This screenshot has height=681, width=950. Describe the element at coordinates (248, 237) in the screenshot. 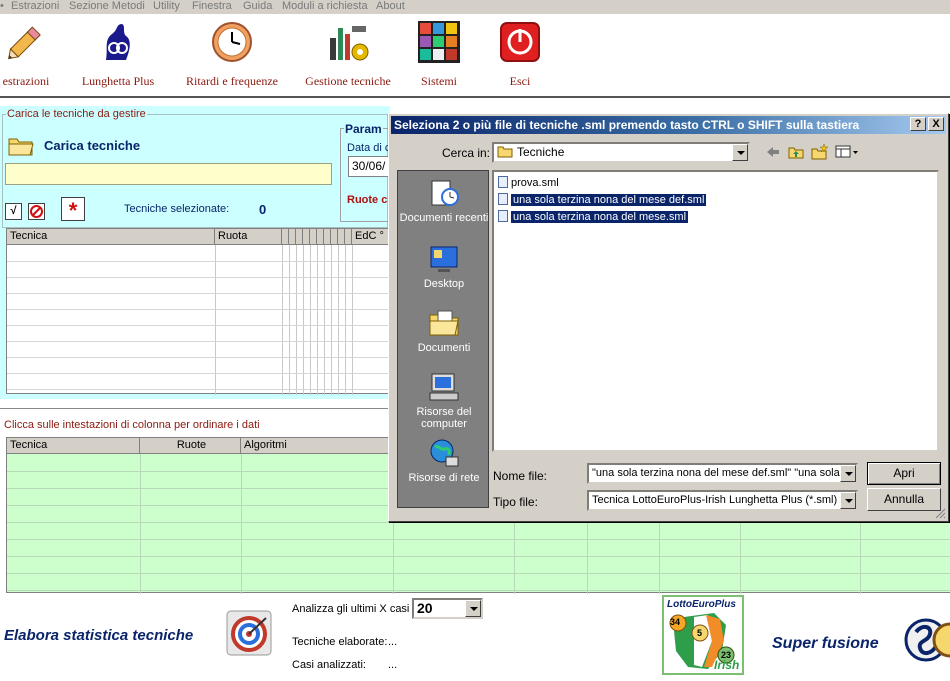

I see `col-ruota: Ruota` at that location.